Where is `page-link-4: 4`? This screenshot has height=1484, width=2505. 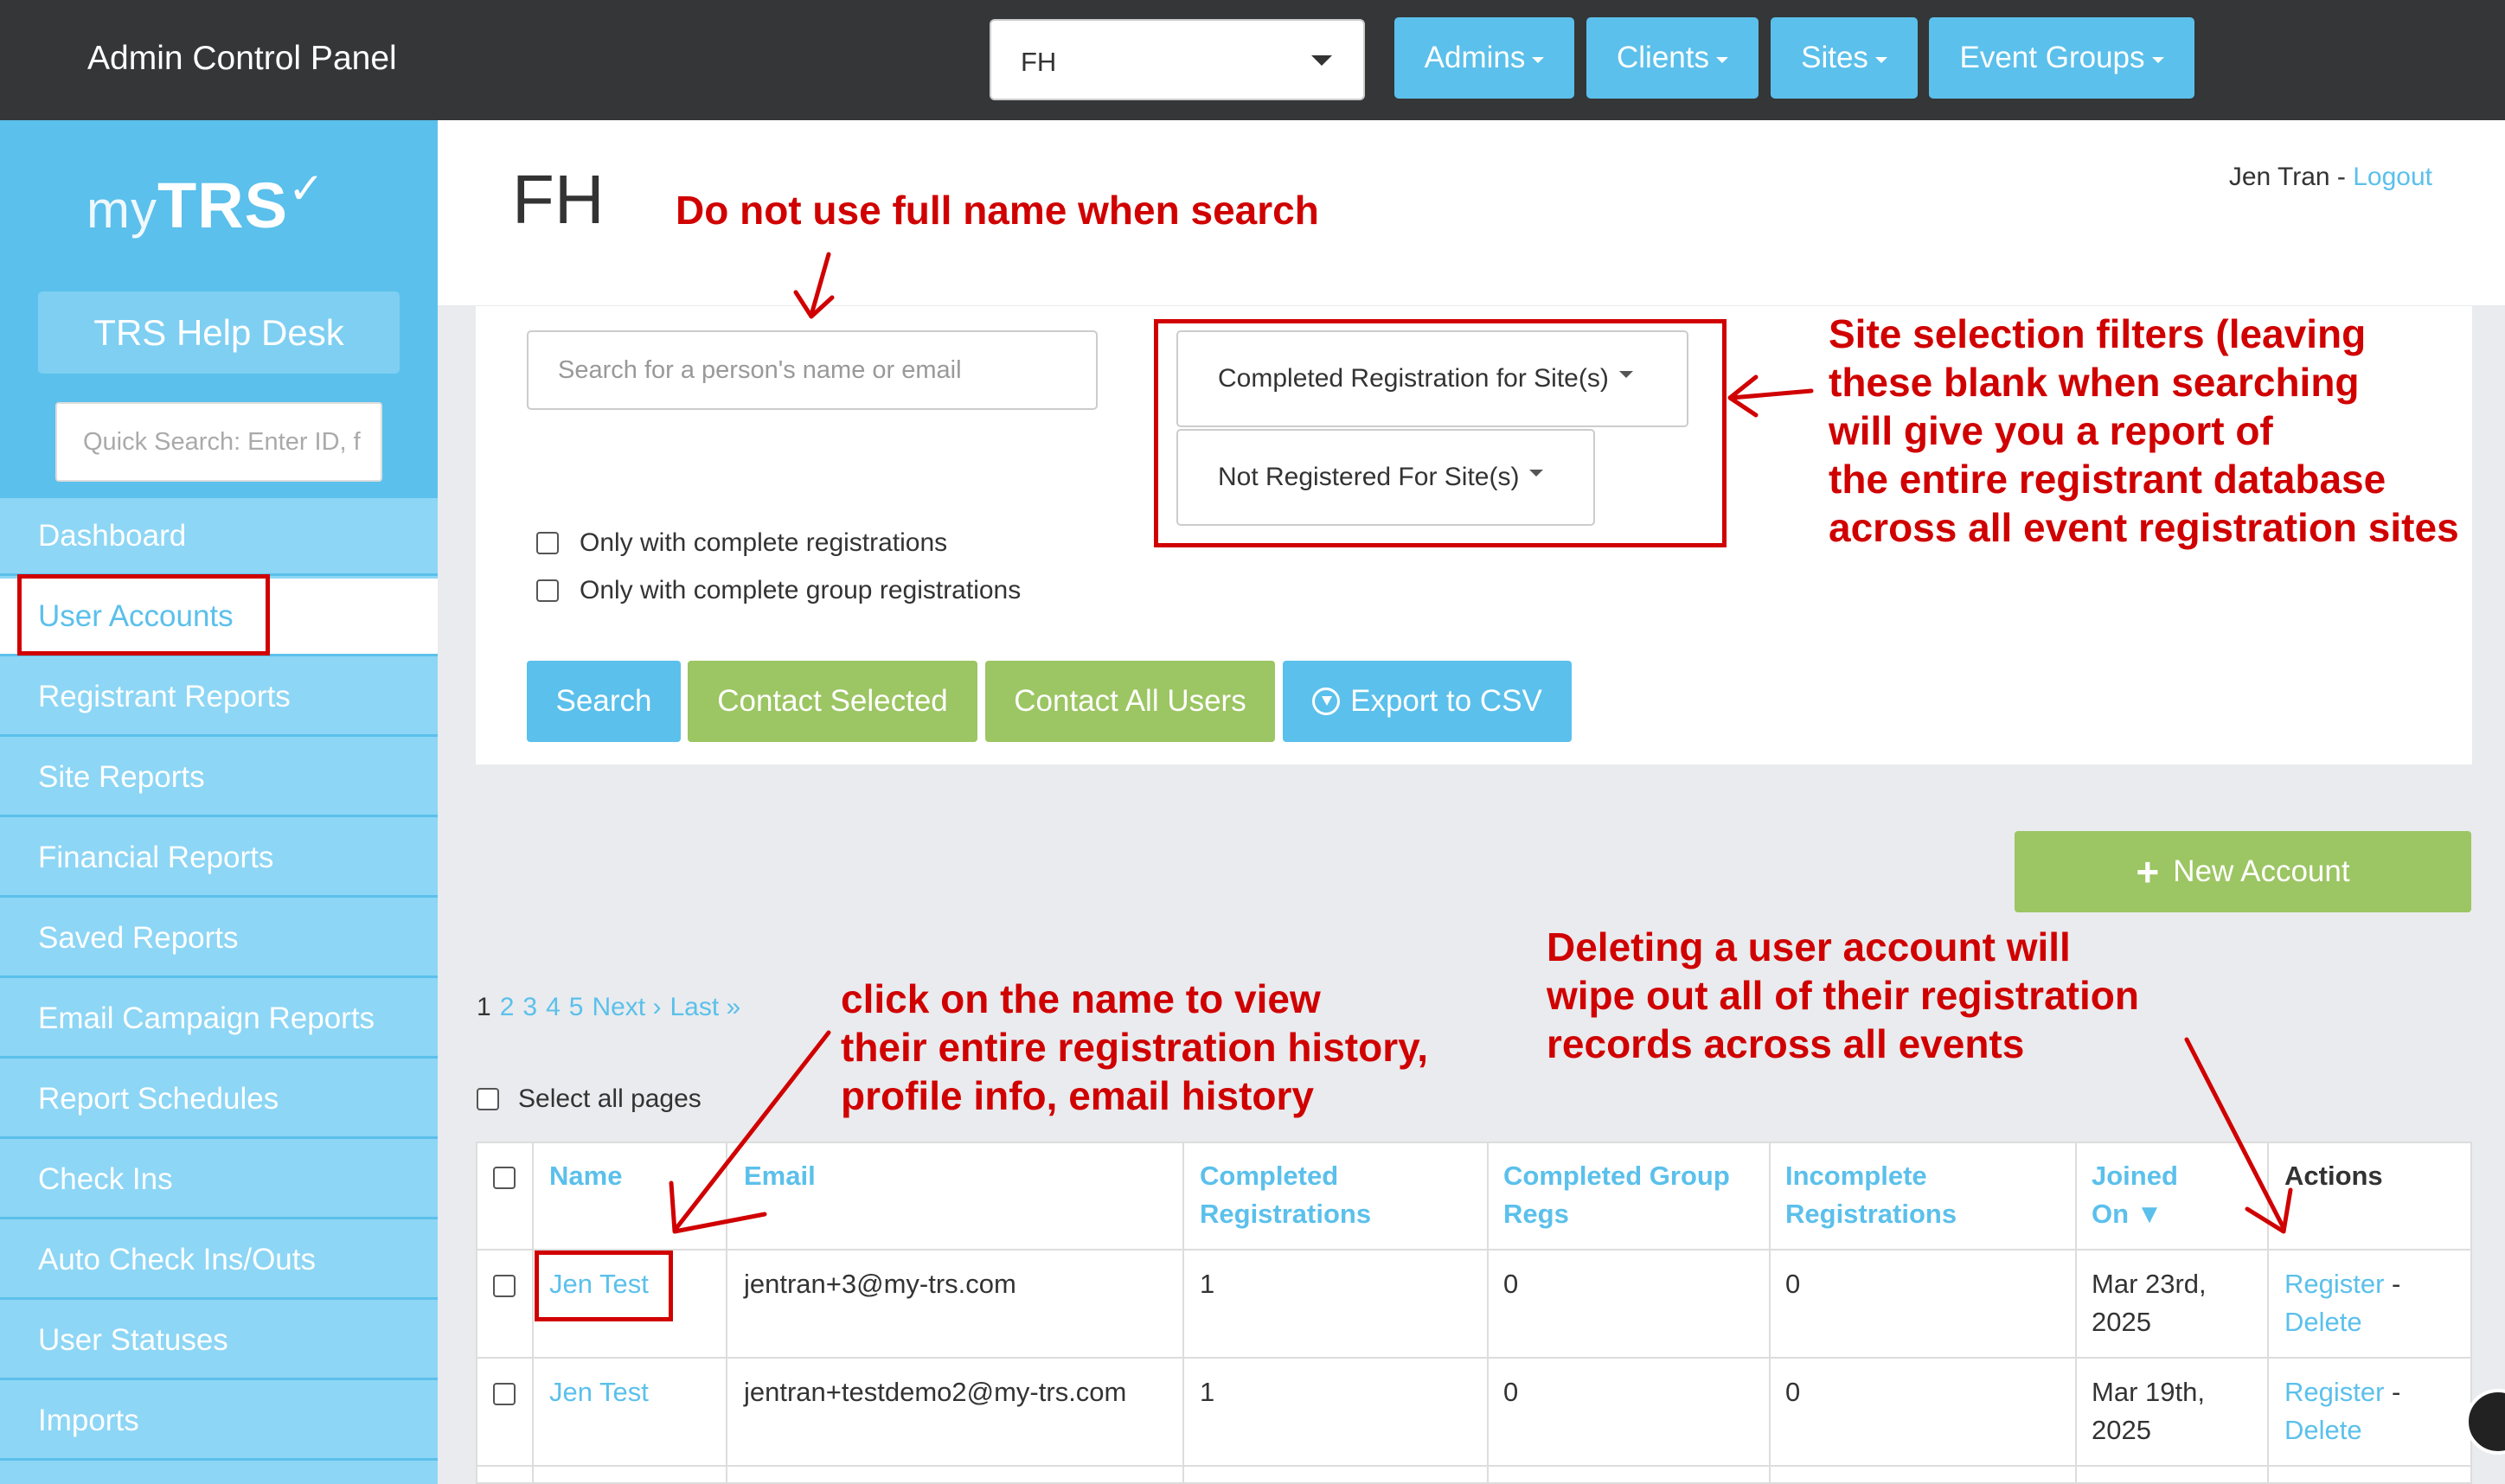
page-link-4: 4 is located at coordinates (553, 1008).